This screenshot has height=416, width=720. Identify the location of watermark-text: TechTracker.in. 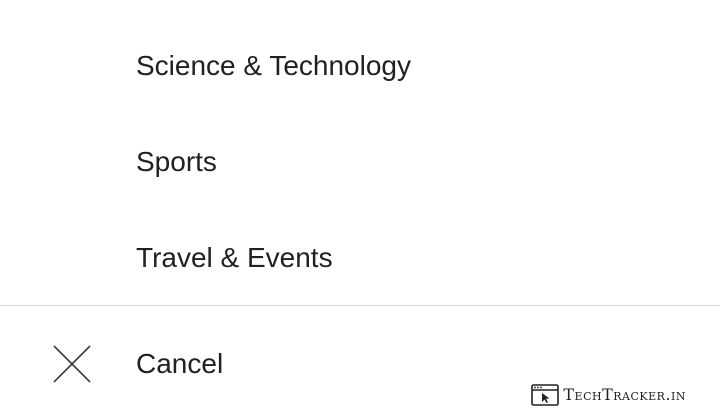
(624, 394).